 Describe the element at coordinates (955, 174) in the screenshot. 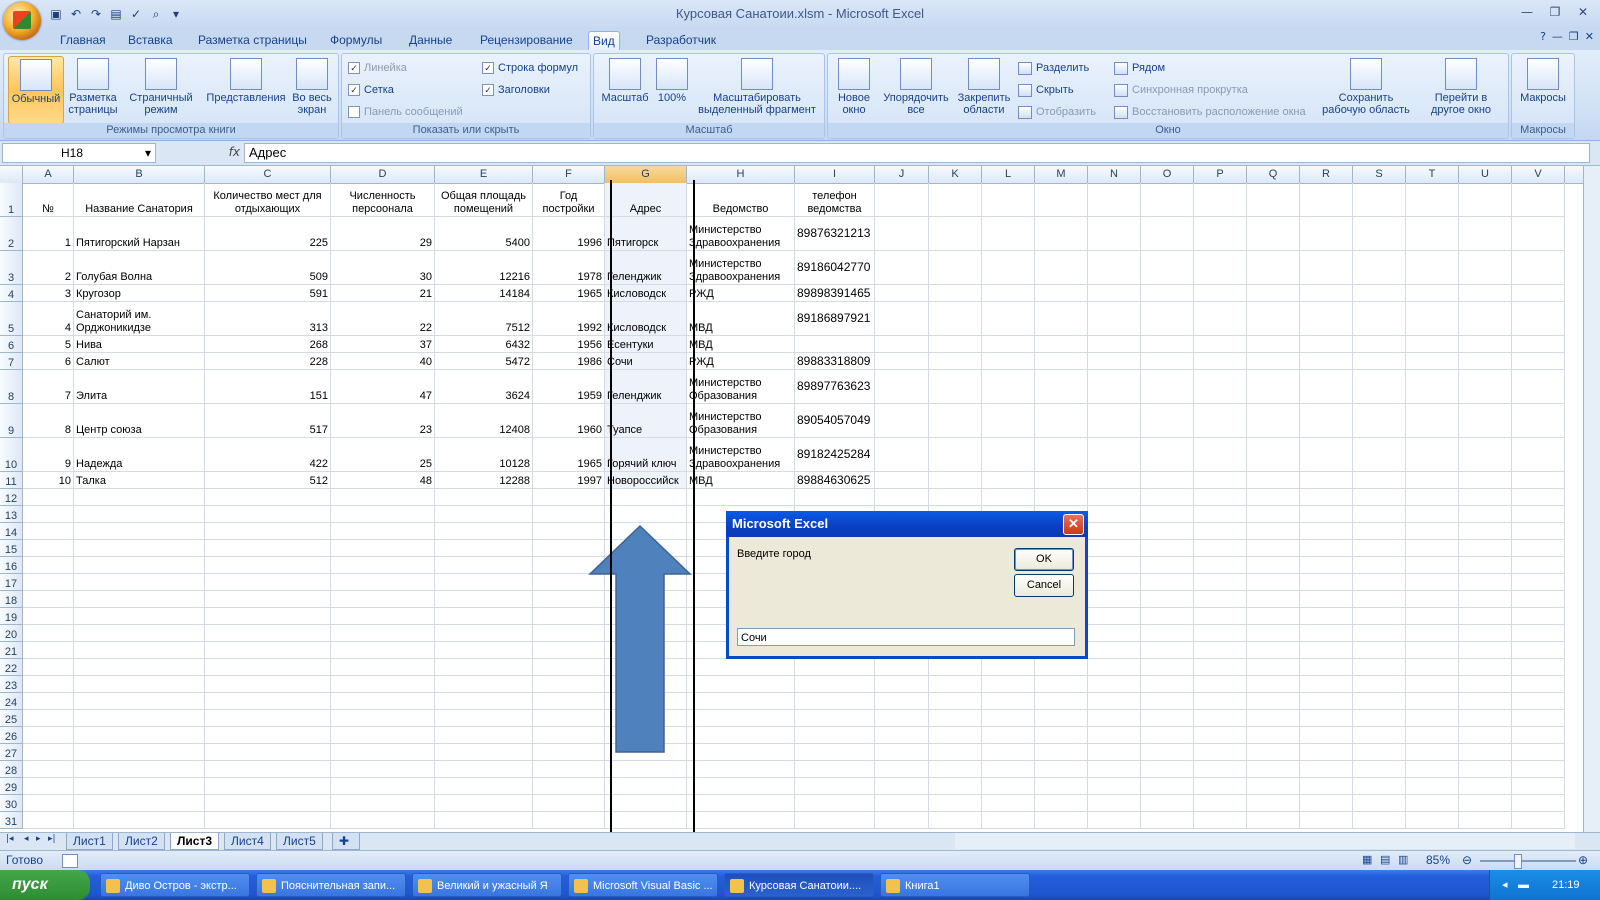

I see `column-header-k: K` at that location.